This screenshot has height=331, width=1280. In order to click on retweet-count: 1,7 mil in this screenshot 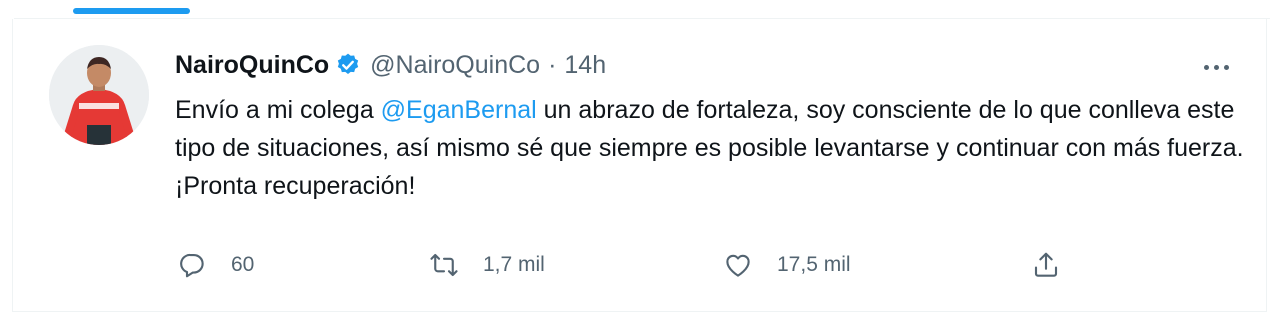, I will do `click(514, 264)`.